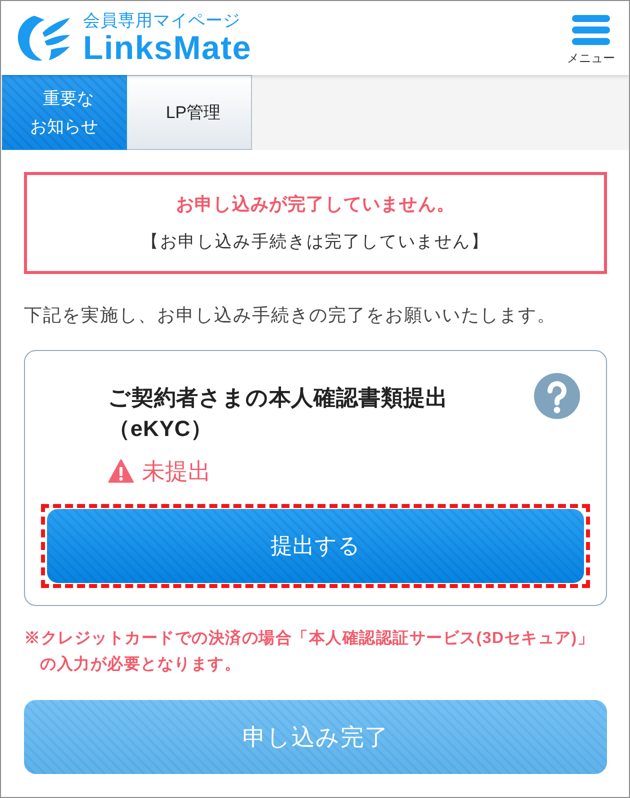 This screenshot has width=630, height=798. I want to click on menu-button: メニュー, so click(591, 40).